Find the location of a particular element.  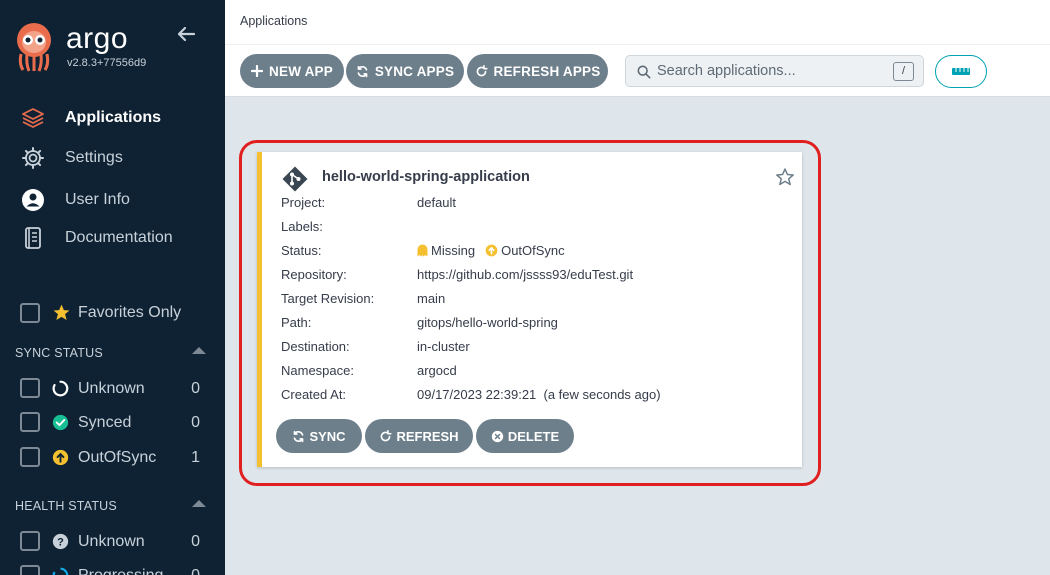

filter-label: Synced is located at coordinates (105, 422).